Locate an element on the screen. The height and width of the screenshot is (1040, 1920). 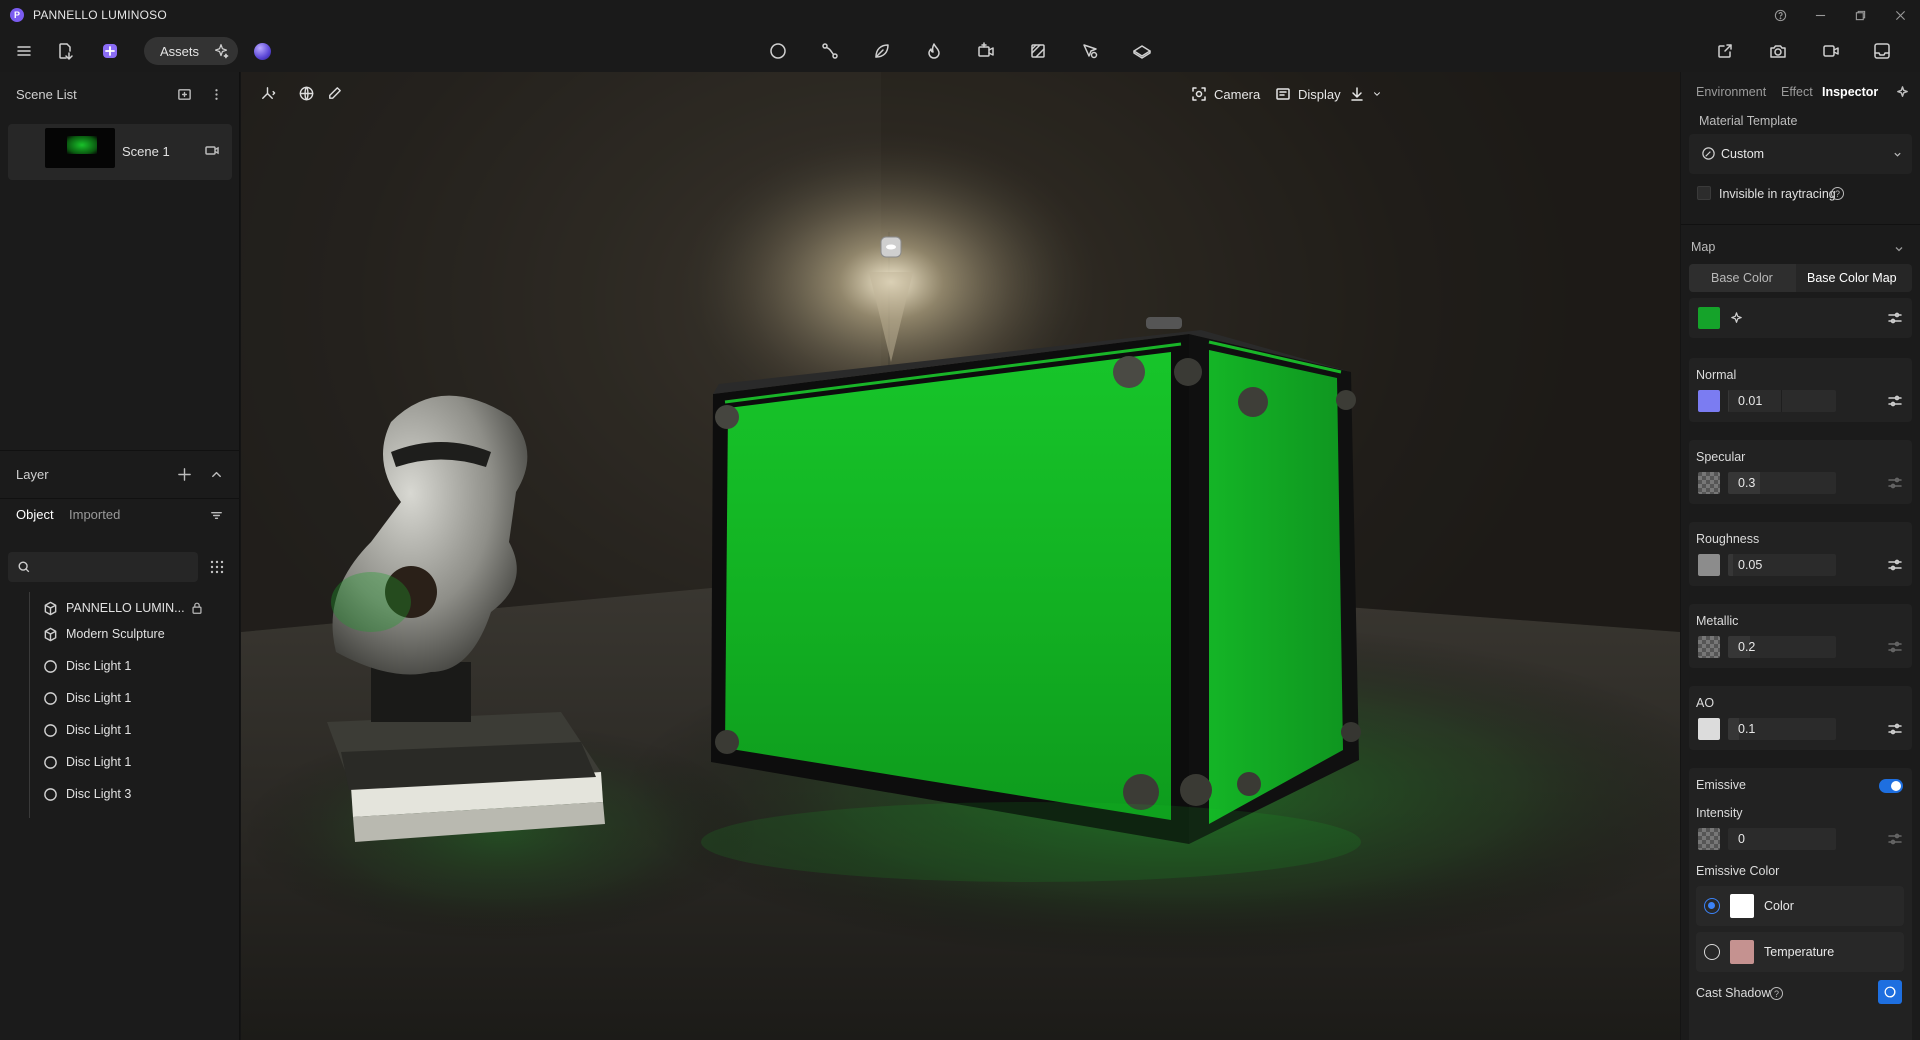
normal-map-swatch is located at coordinates (1709, 401).